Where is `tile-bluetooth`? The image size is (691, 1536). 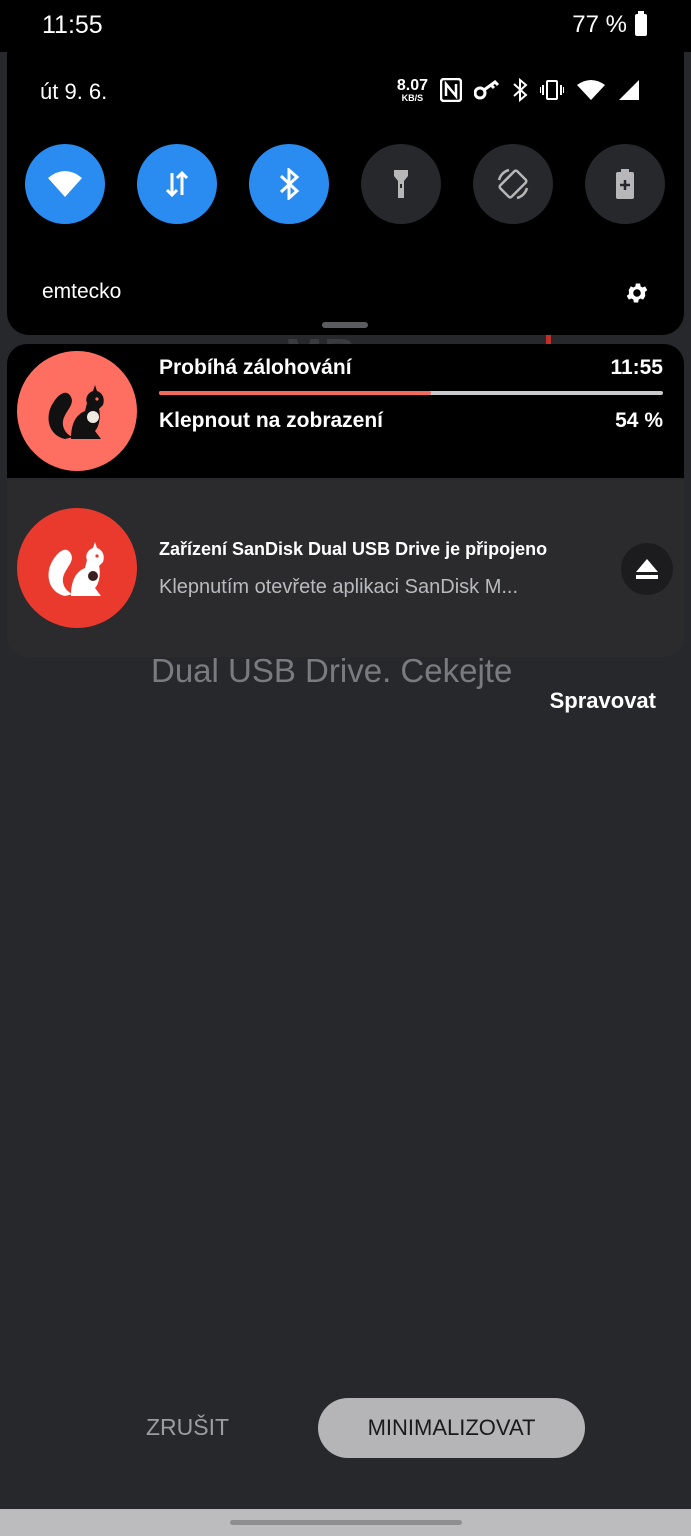
tile-bluetooth is located at coordinates (289, 184).